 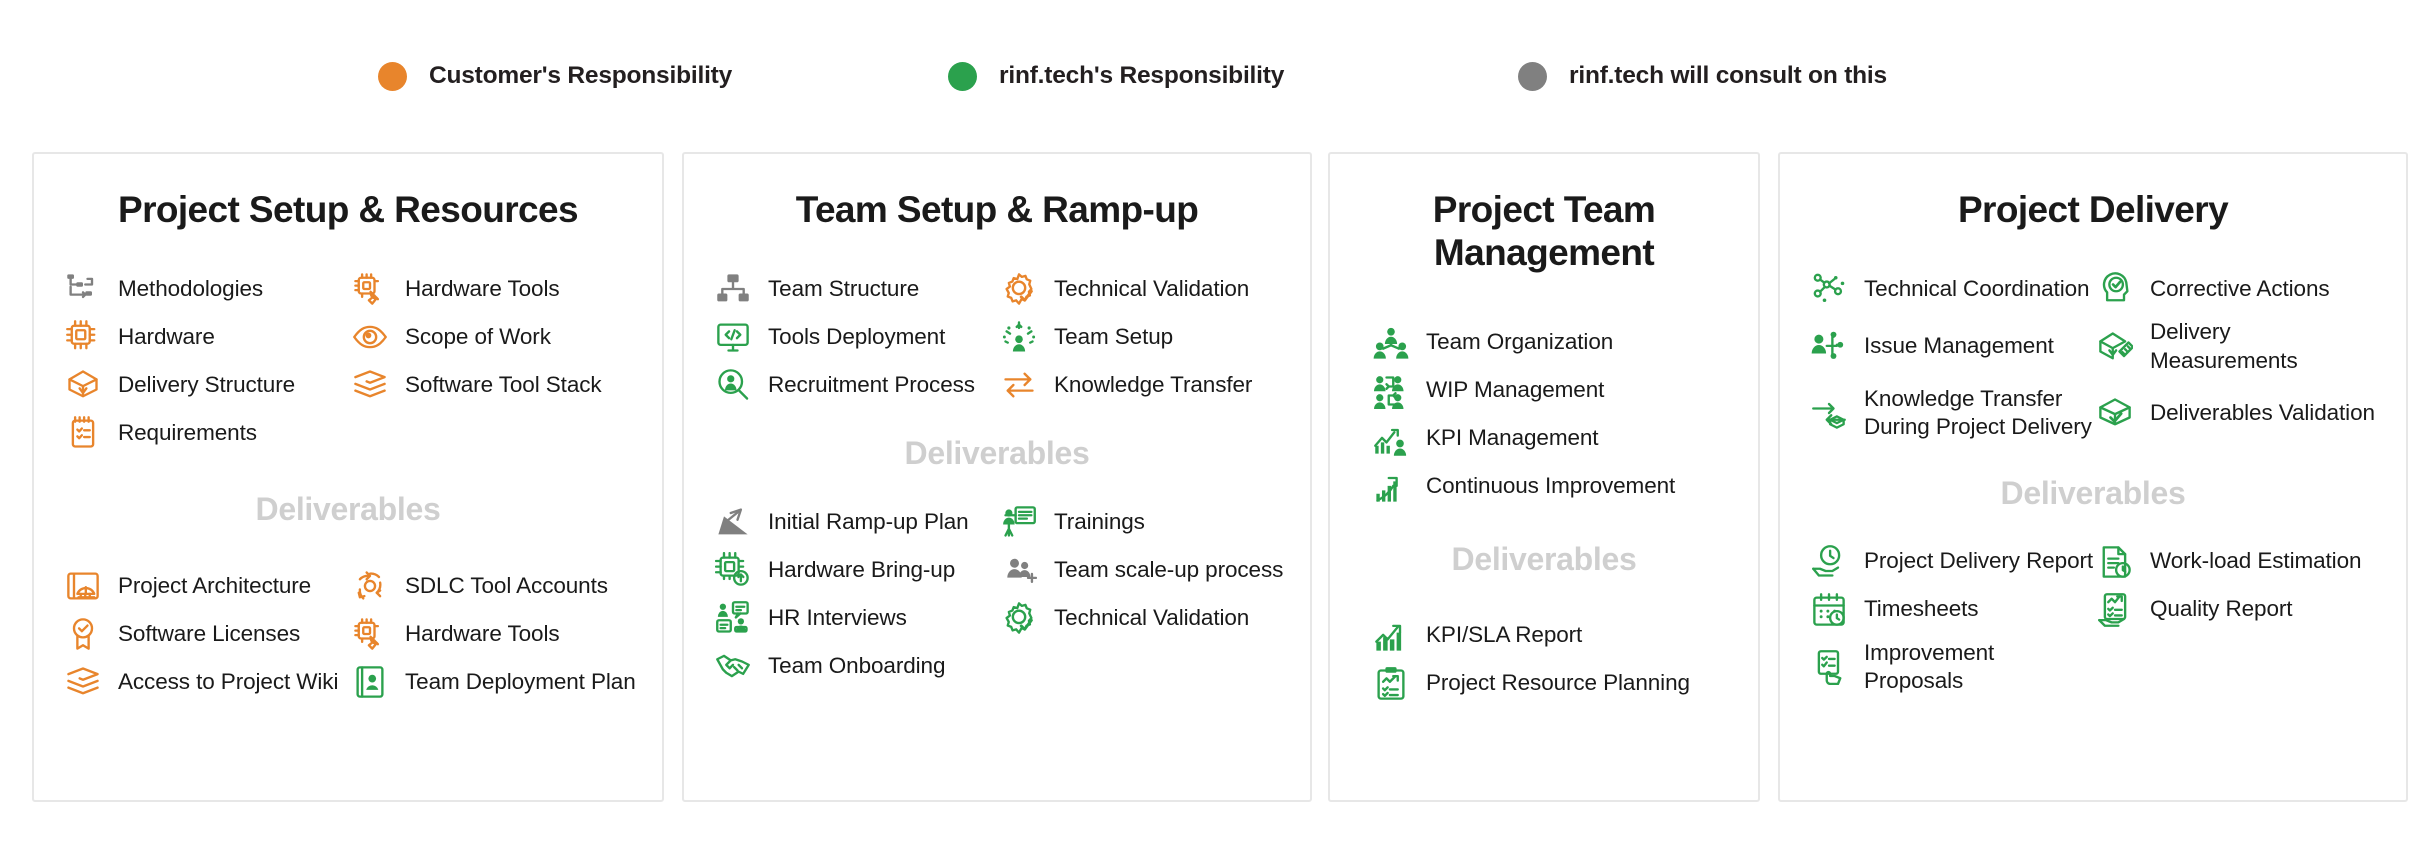 I want to click on list-item-label: SDLC Tool Accounts, so click(x=506, y=586).